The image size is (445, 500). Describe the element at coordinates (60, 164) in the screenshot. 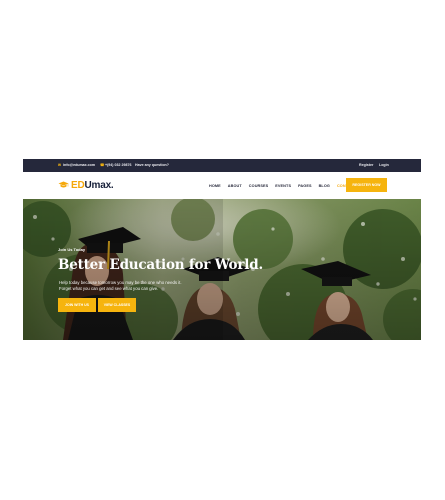

I see `email-icon: ✉` at that location.